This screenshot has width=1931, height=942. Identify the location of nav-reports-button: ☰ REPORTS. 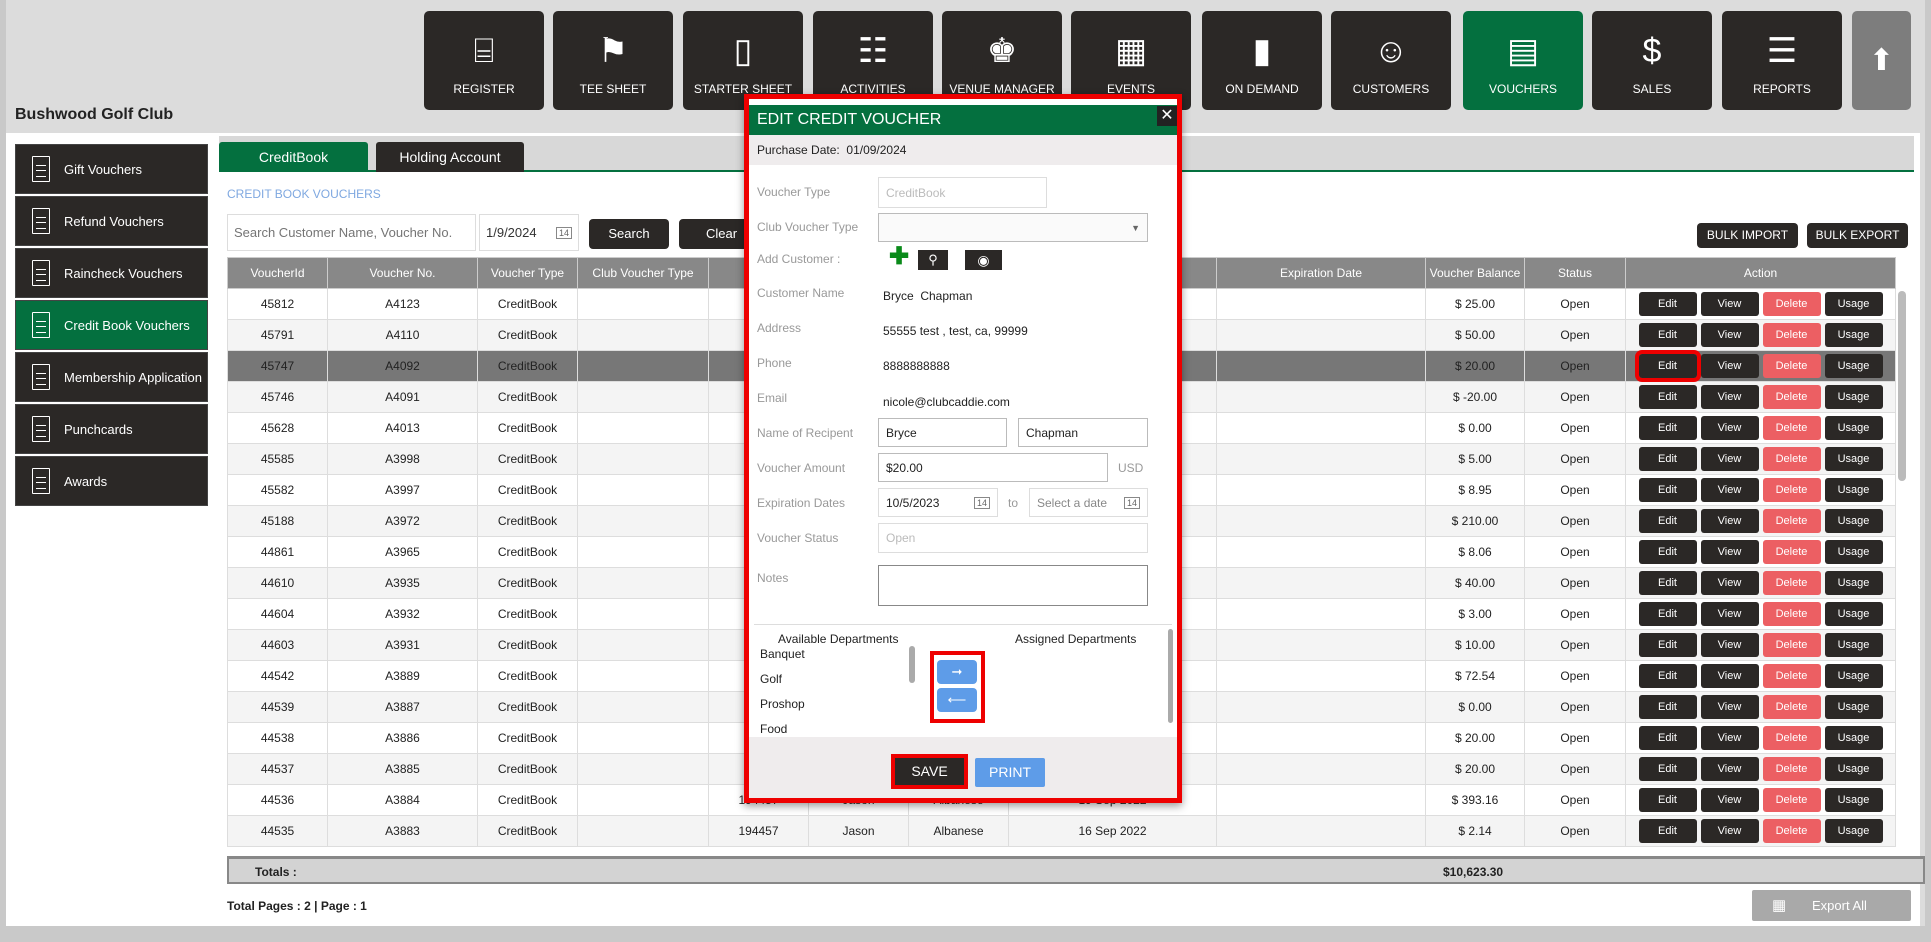
(1782, 60).